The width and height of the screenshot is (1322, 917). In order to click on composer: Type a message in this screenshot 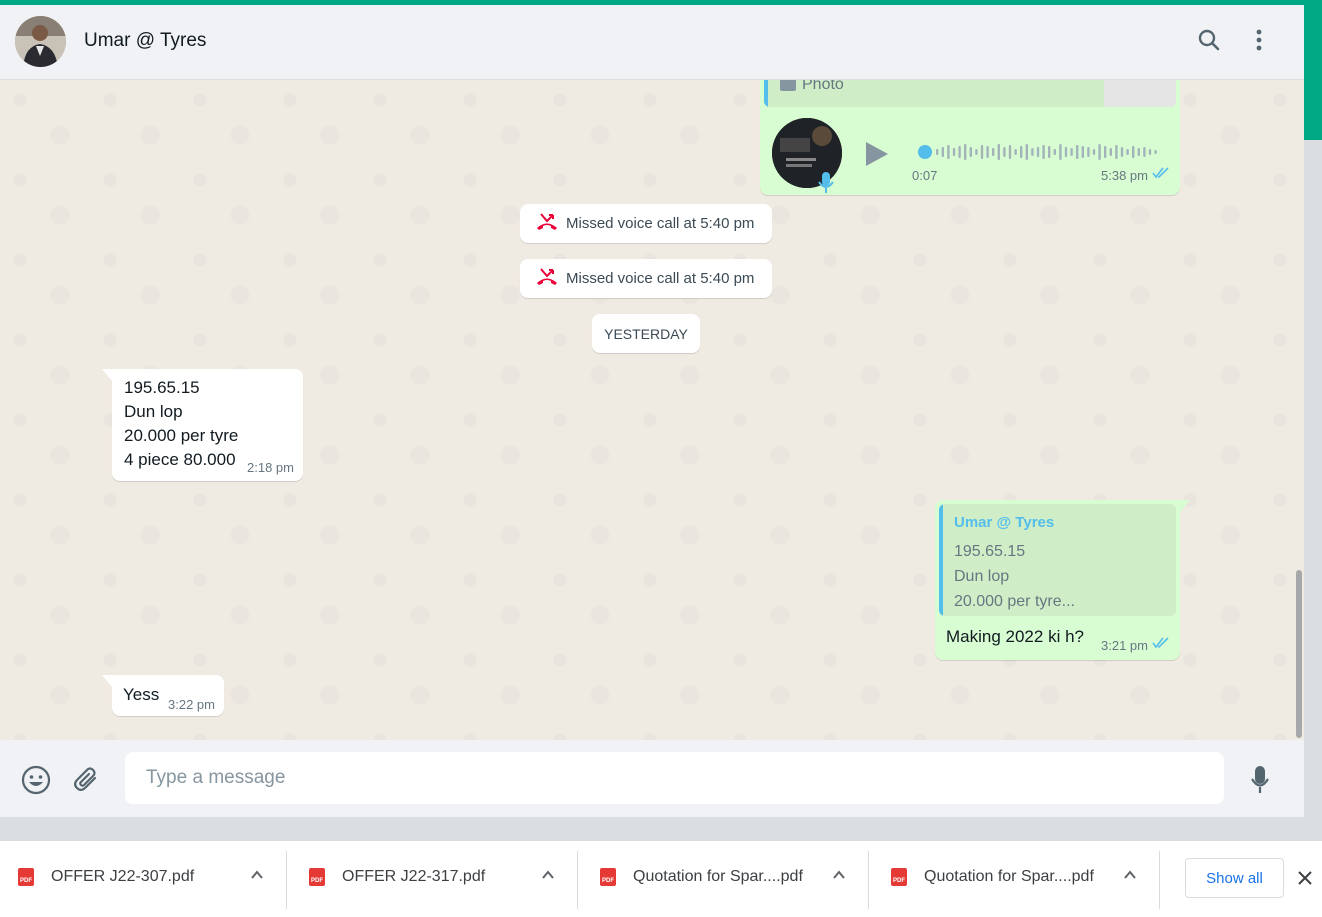, I will do `click(652, 778)`.